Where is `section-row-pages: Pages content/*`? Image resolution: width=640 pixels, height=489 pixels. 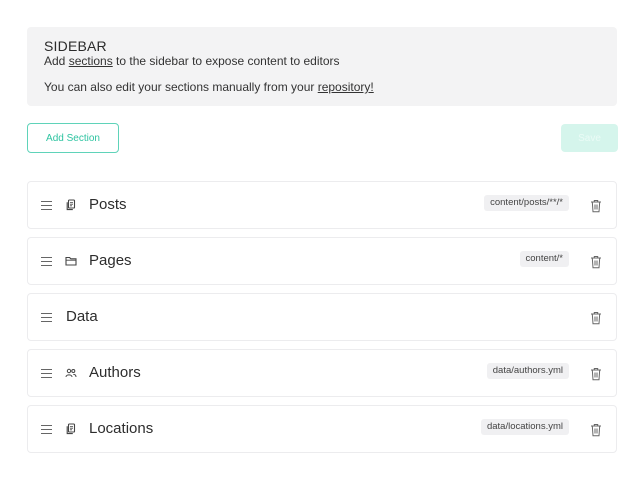
section-row-pages: Pages content/* is located at coordinates (322, 261).